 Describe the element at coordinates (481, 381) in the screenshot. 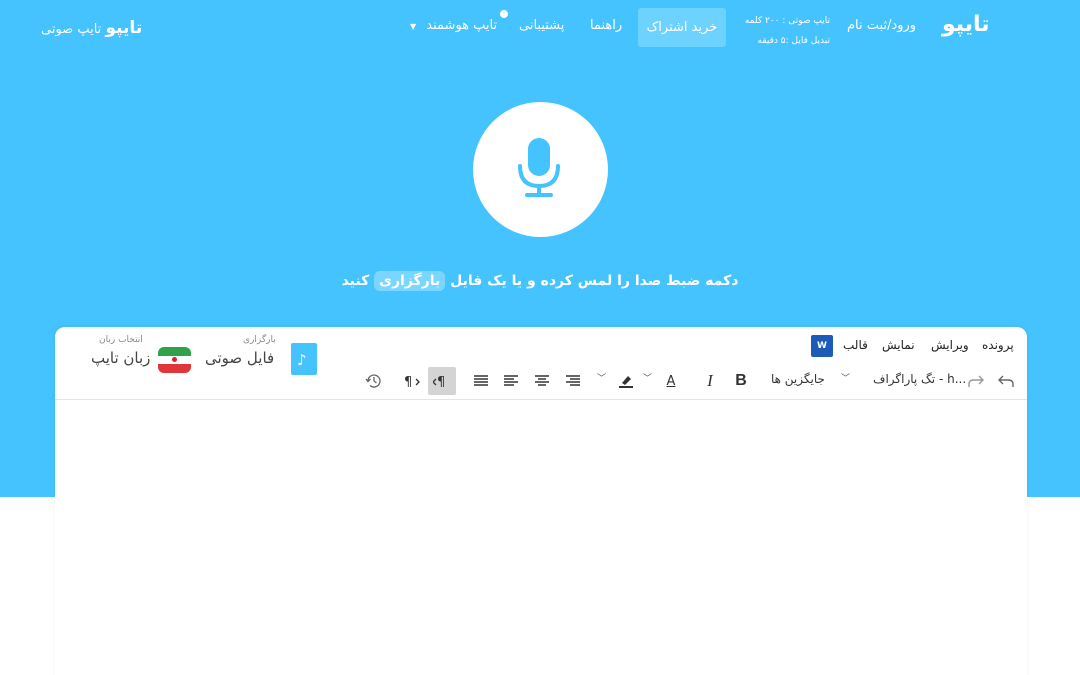

I see `align-justify-icon` at that location.